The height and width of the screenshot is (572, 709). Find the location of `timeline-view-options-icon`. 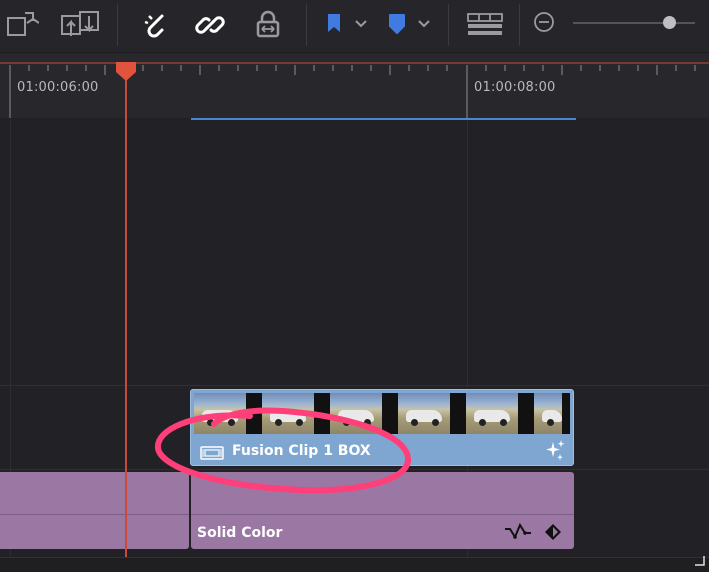

timeline-view-options-icon is located at coordinates (485, 24).